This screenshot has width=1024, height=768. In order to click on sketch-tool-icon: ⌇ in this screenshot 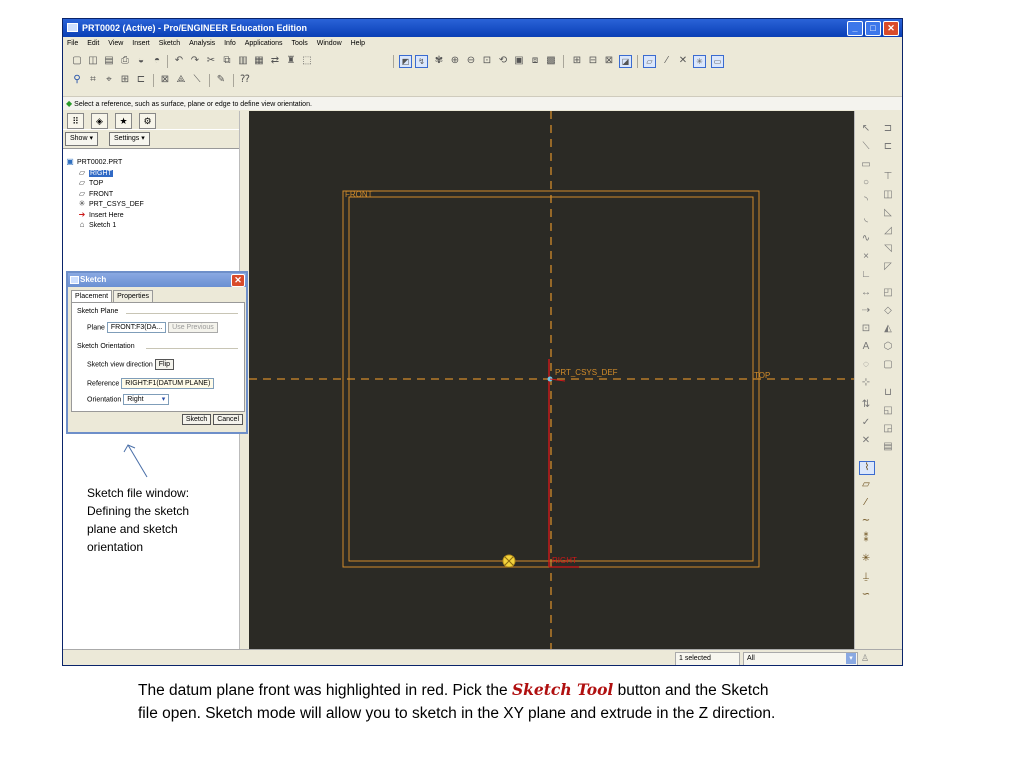, I will do `click(867, 468)`.